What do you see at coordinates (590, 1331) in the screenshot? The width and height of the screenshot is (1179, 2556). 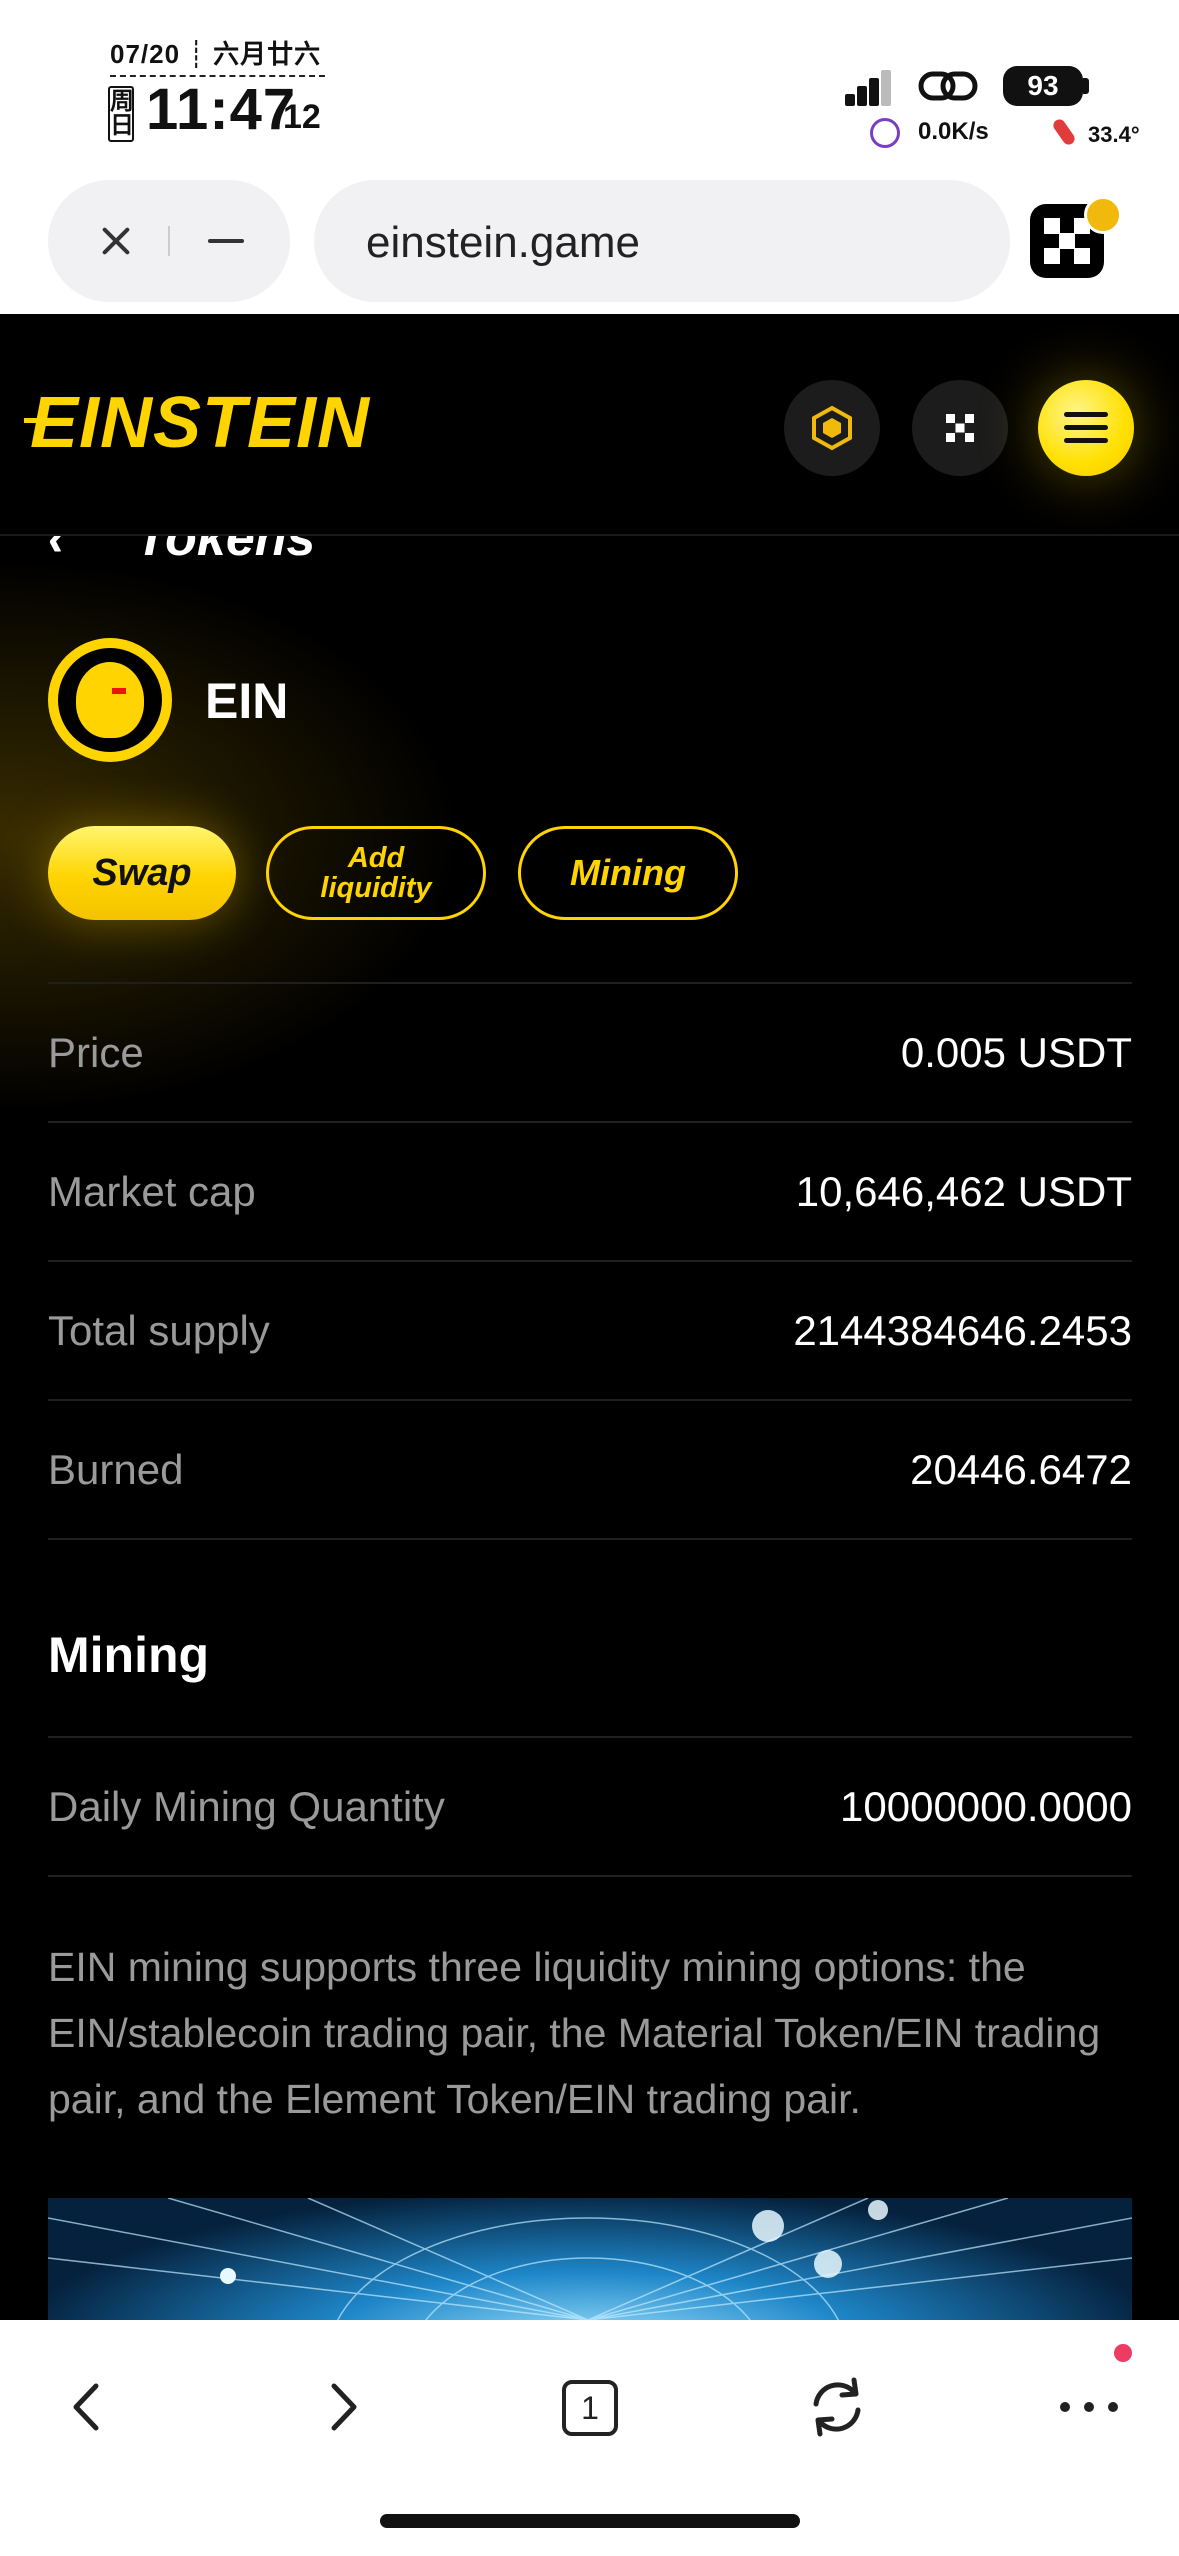 I see `stat-row: Total supply 2144384646.2453` at bounding box center [590, 1331].